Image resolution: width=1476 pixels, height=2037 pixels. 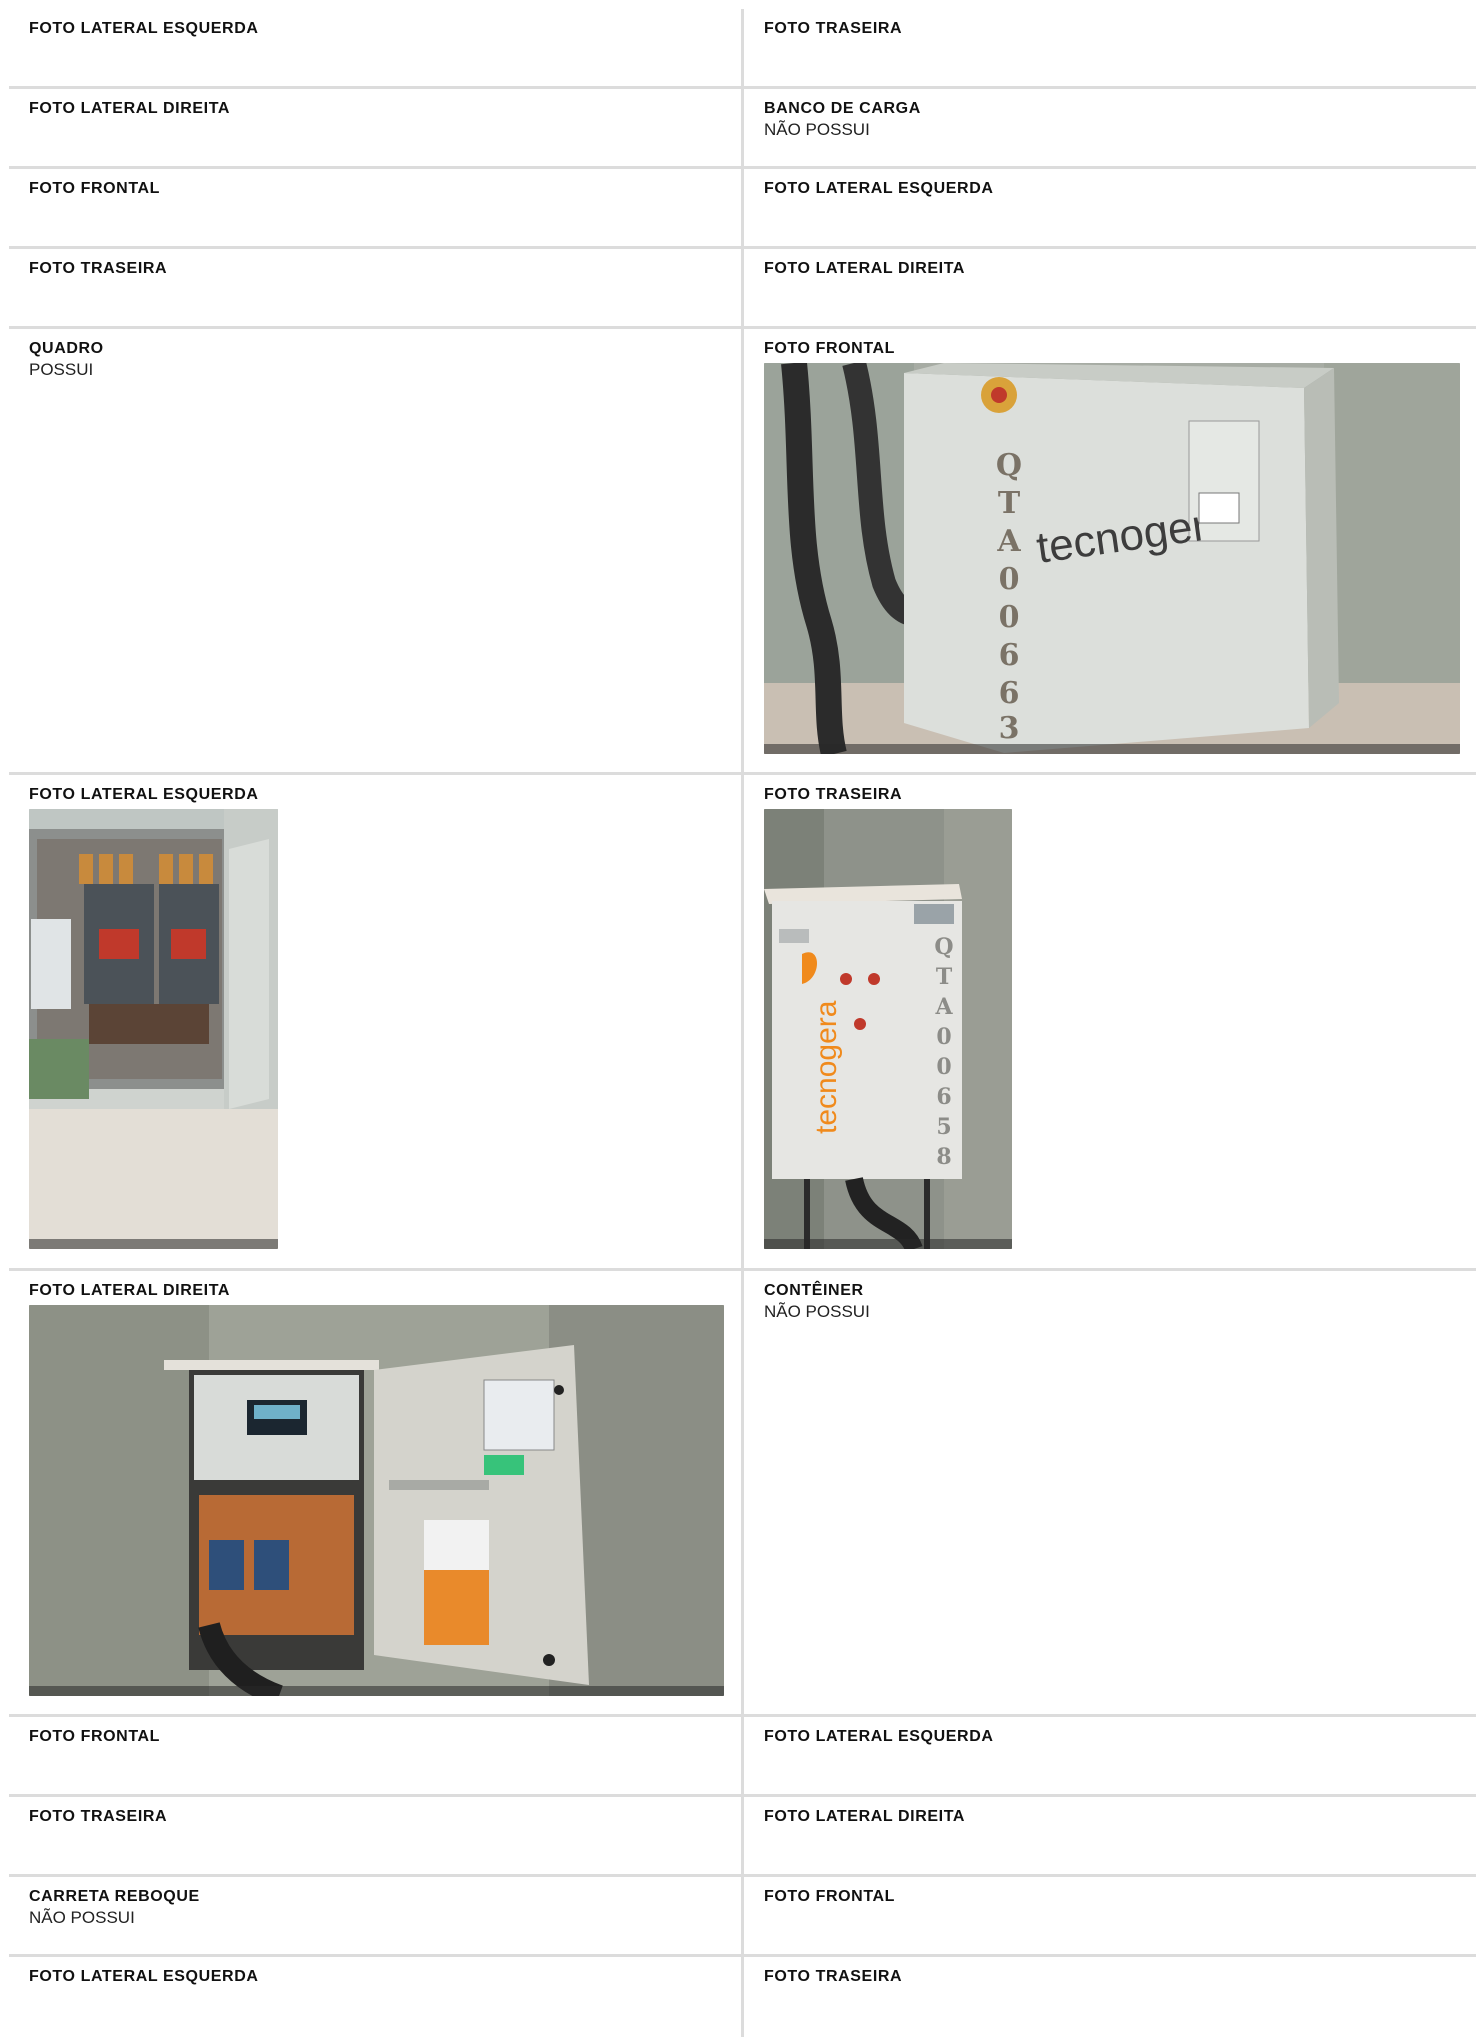 I want to click on photo-frontal: Q T A 0 0 6 6 3 tecnoger, so click(x=1112, y=558).